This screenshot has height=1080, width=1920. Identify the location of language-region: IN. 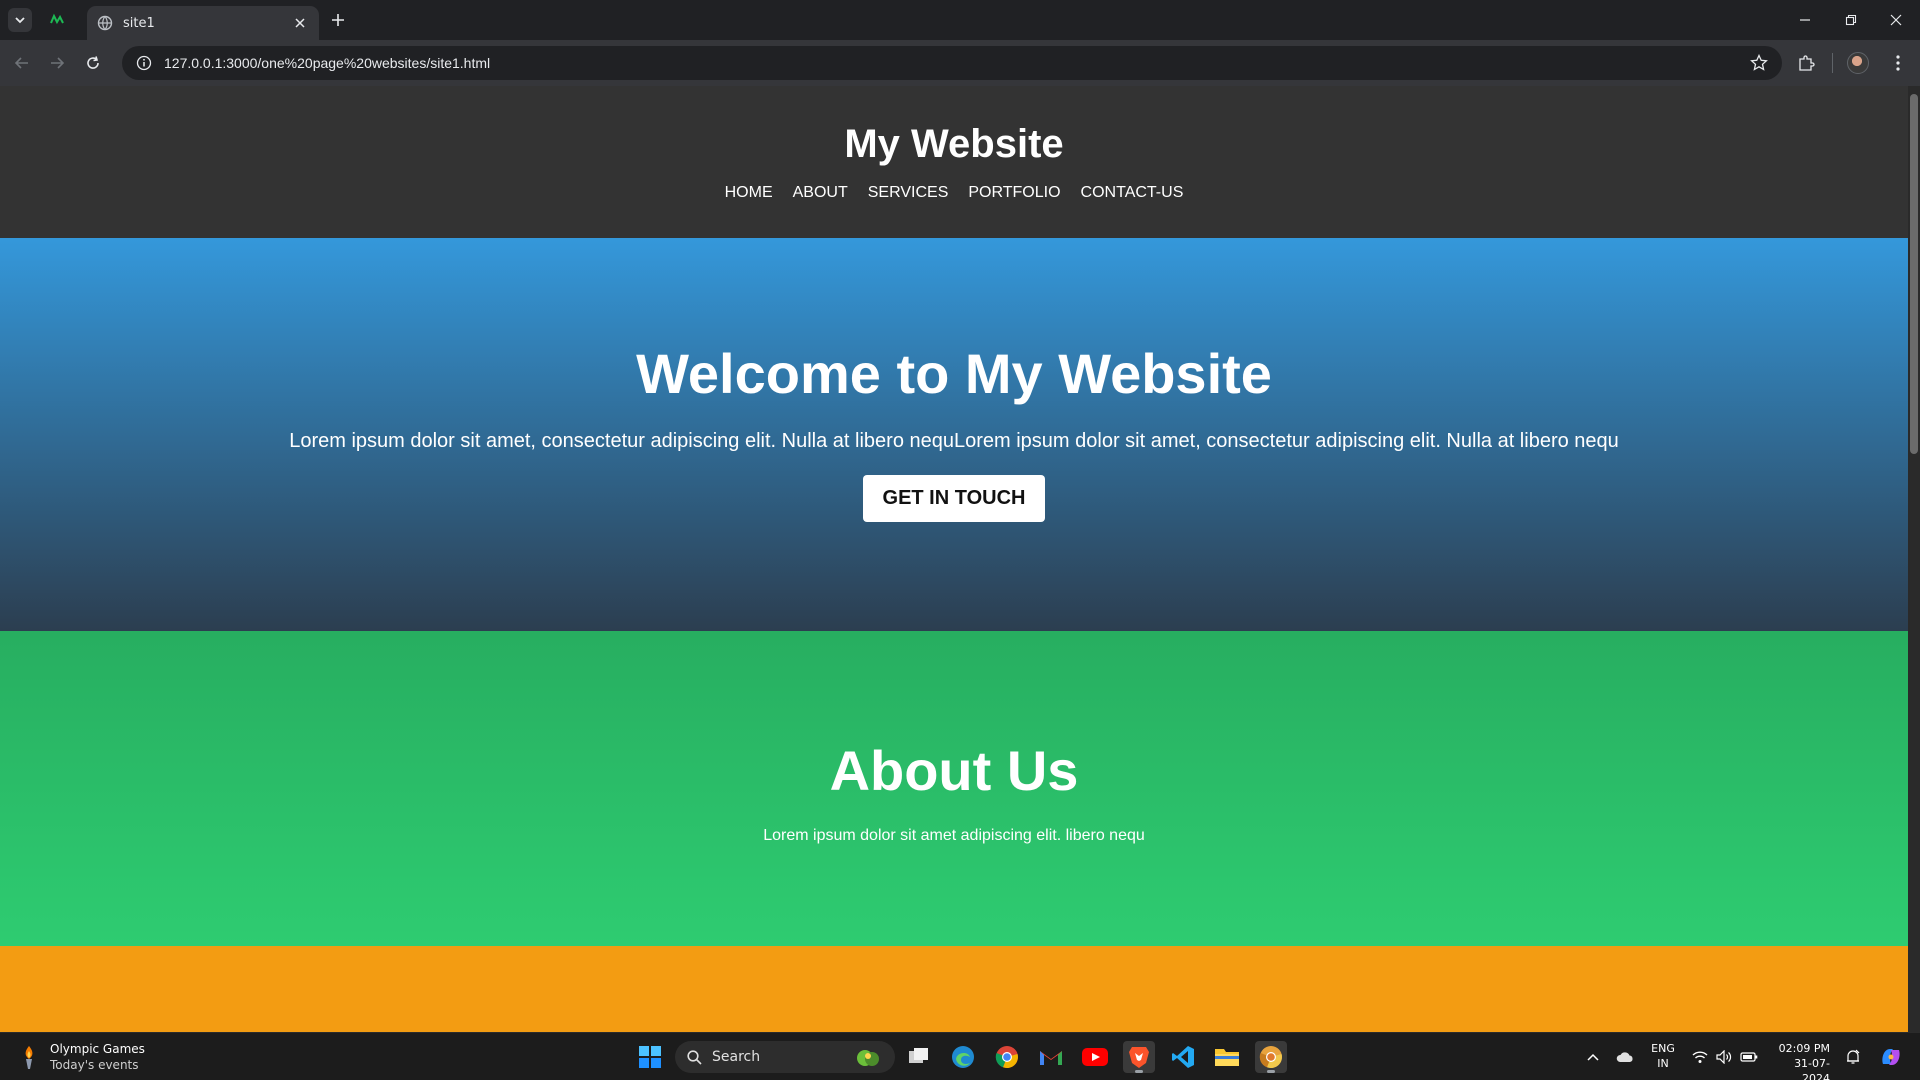
(1663, 1063).